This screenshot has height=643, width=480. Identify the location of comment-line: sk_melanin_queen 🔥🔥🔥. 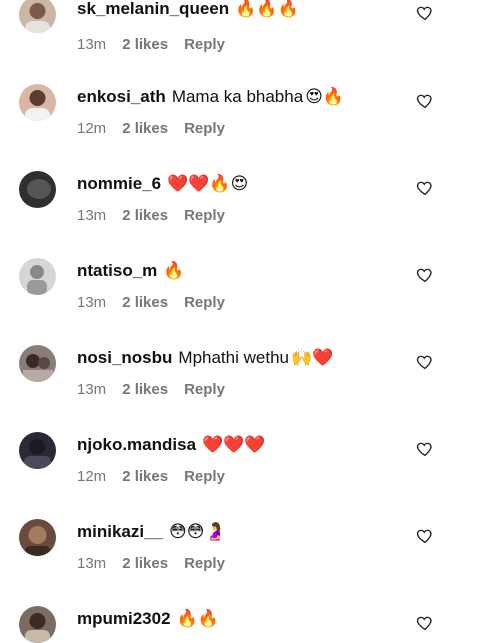
(188, 11).